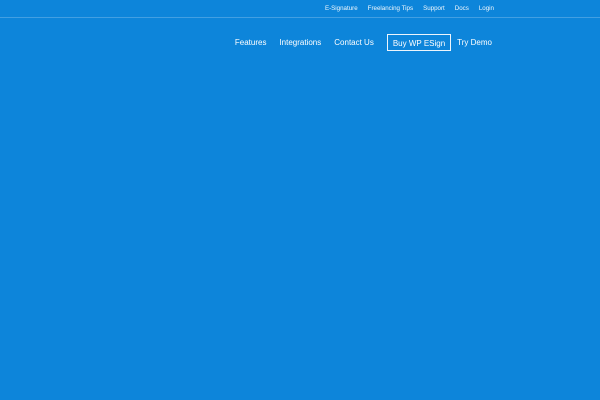 The image size is (600, 400). What do you see at coordinates (354, 43) in the screenshot?
I see `nav-link-contact-us: Contact Us` at bounding box center [354, 43].